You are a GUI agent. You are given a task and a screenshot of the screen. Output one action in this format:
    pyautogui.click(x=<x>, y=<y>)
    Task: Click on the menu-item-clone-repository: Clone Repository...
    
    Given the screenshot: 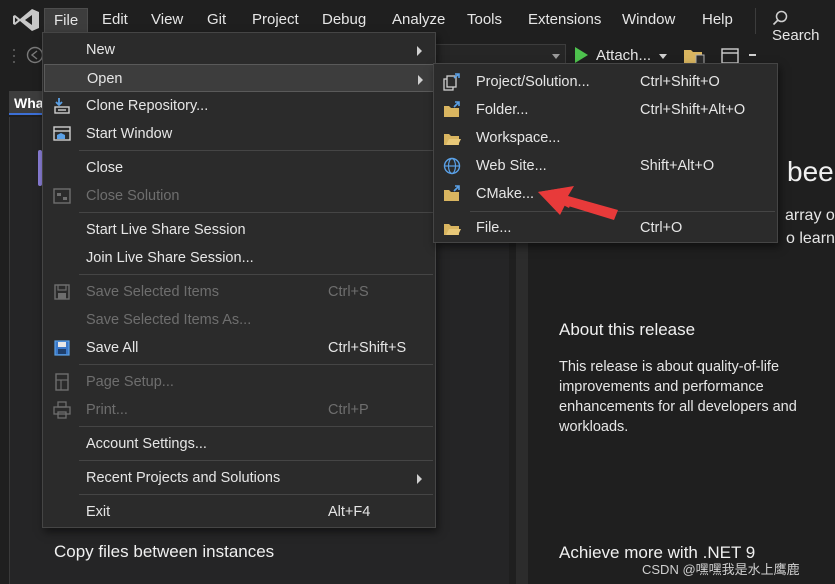 What is the action you would take?
    pyautogui.click(x=239, y=106)
    